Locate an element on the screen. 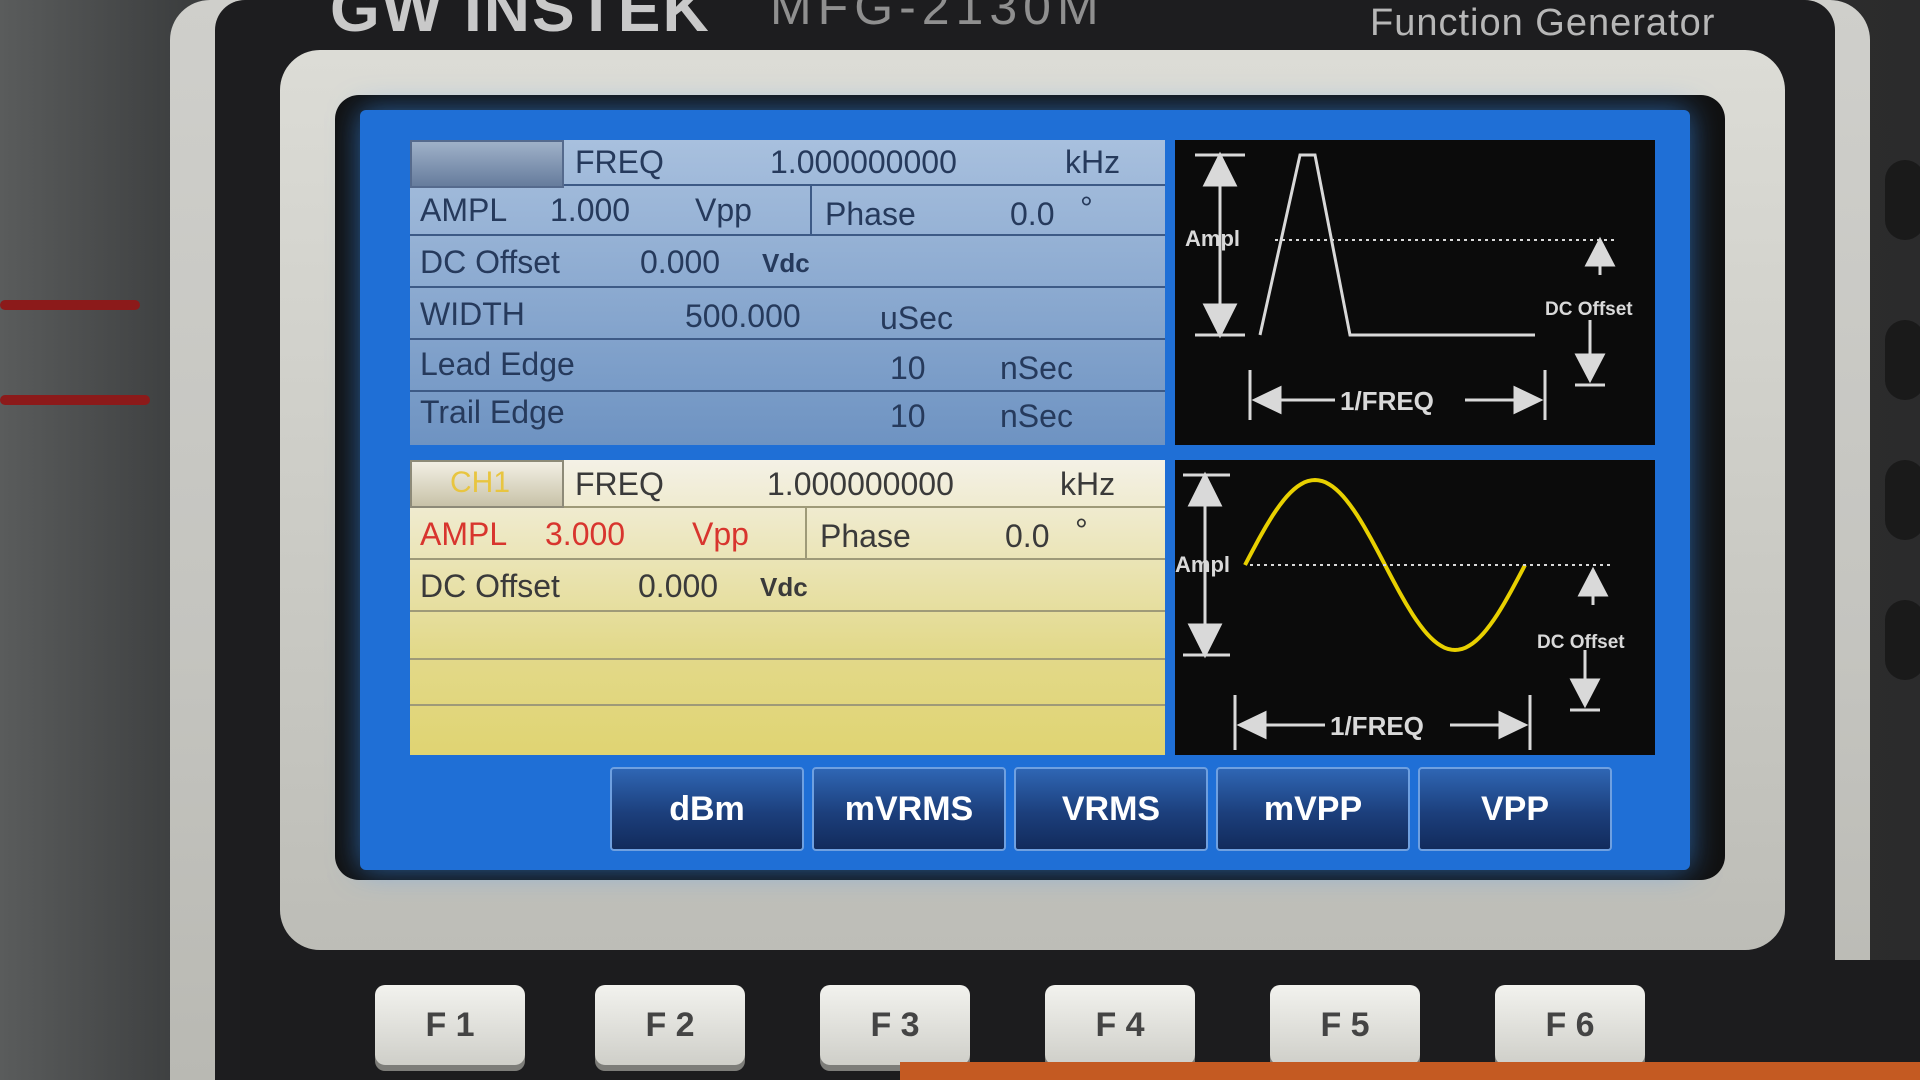 The image size is (1920, 1080). ch2-width-unit: uSec is located at coordinates (916, 318).